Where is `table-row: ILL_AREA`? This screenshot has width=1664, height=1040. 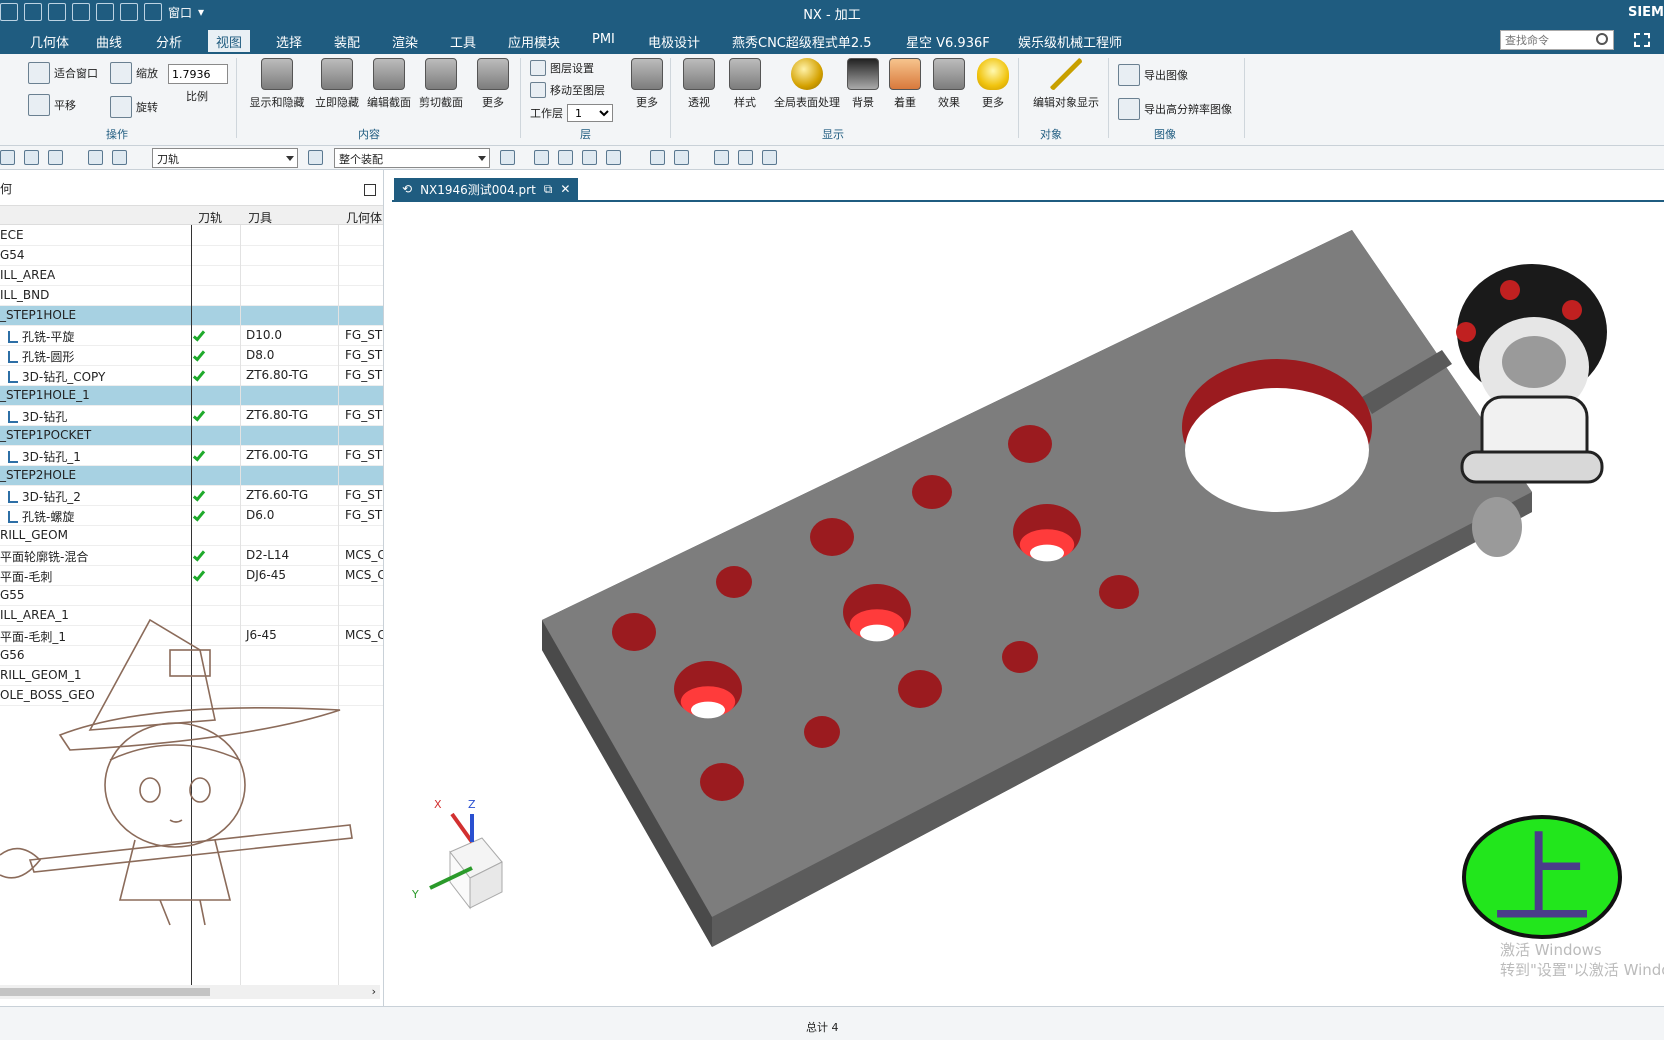
table-row: ILL_AREA is located at coordinates (191, 276).